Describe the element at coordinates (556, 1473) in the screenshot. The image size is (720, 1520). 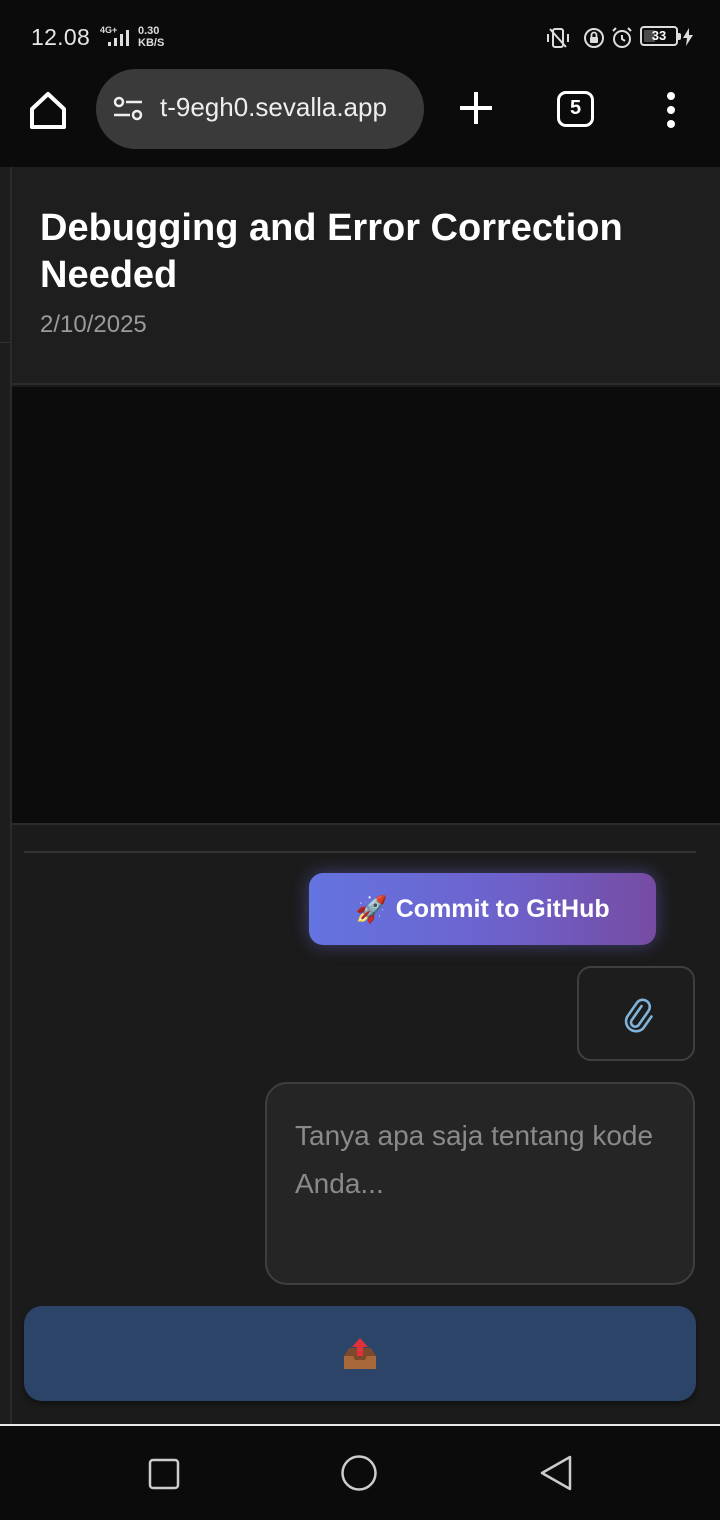
I see `back-icon` at that location.